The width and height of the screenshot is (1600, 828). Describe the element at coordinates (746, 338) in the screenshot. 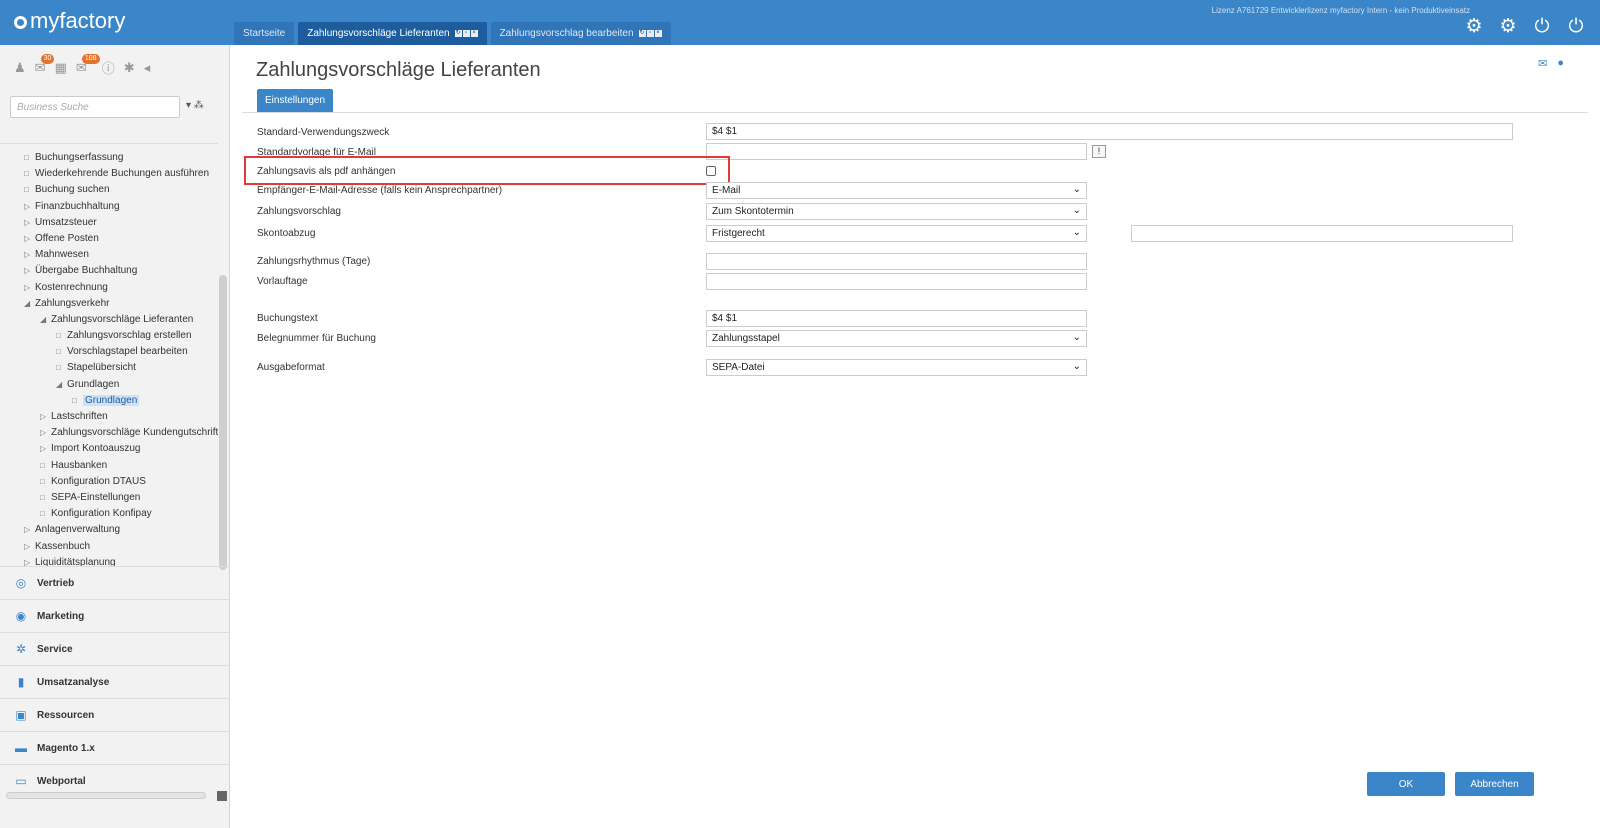

I see `belegnummer-value: Zahlungsstapel` at that location.